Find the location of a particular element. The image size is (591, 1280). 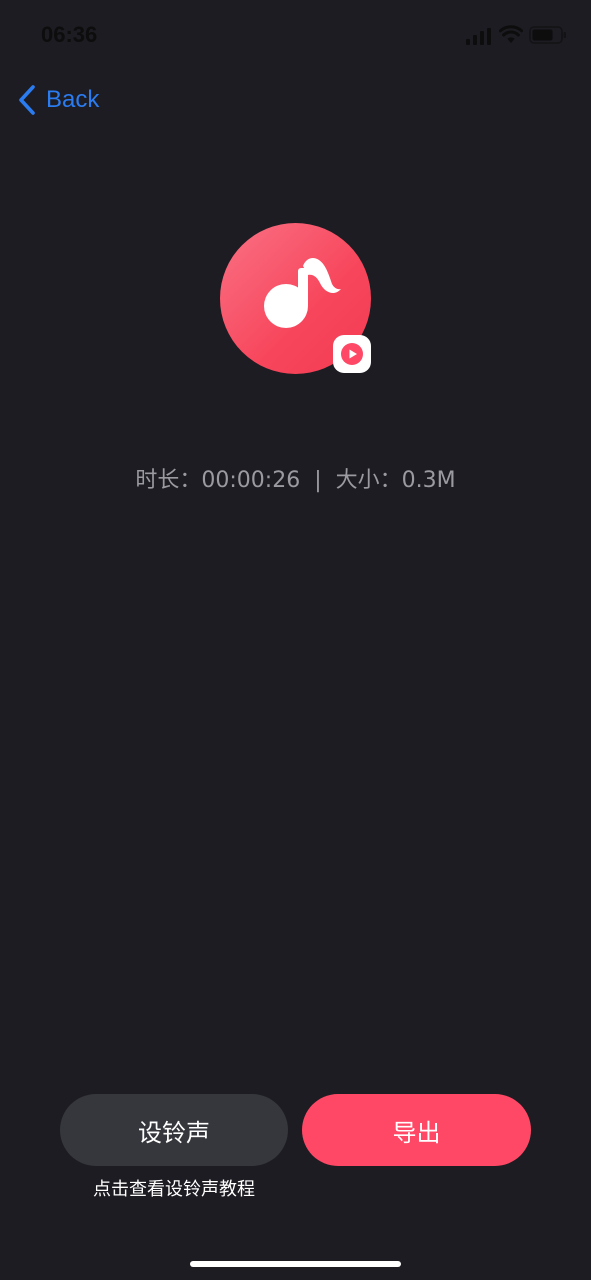

status-time: 06:36 is located at coordinates (69, 34).